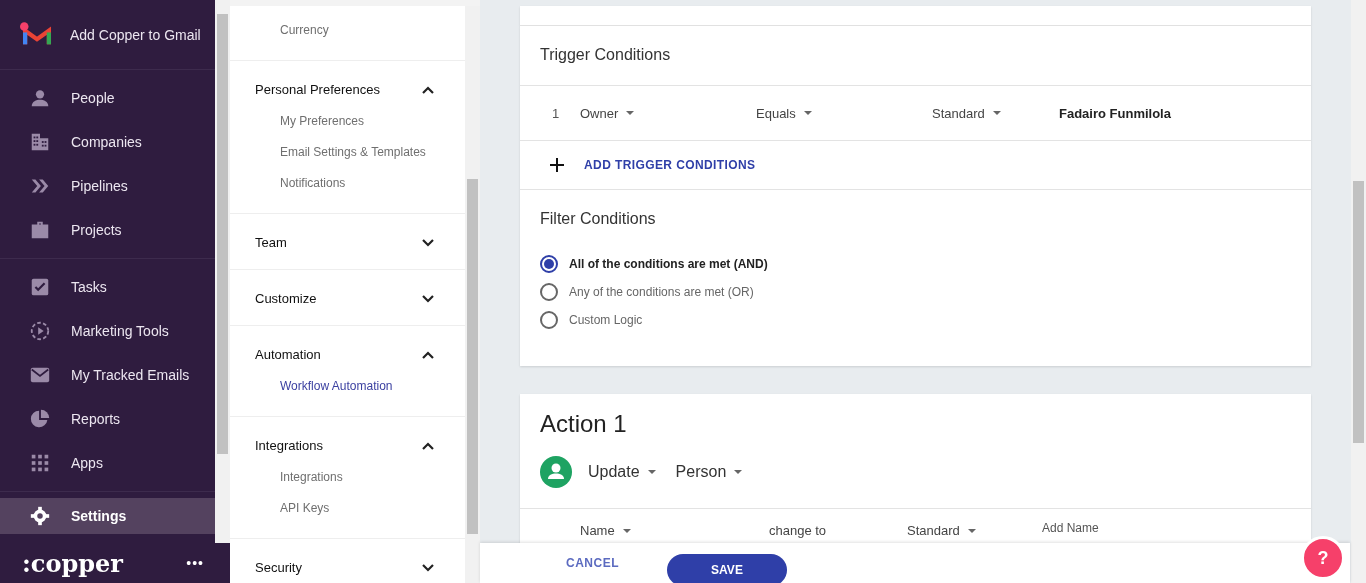 This screenshot has width=1366, height=583. What do you see at coordinates (798, 530) in the screenshot?
I see `operator-label: change to` at bounding box center [798, 530].